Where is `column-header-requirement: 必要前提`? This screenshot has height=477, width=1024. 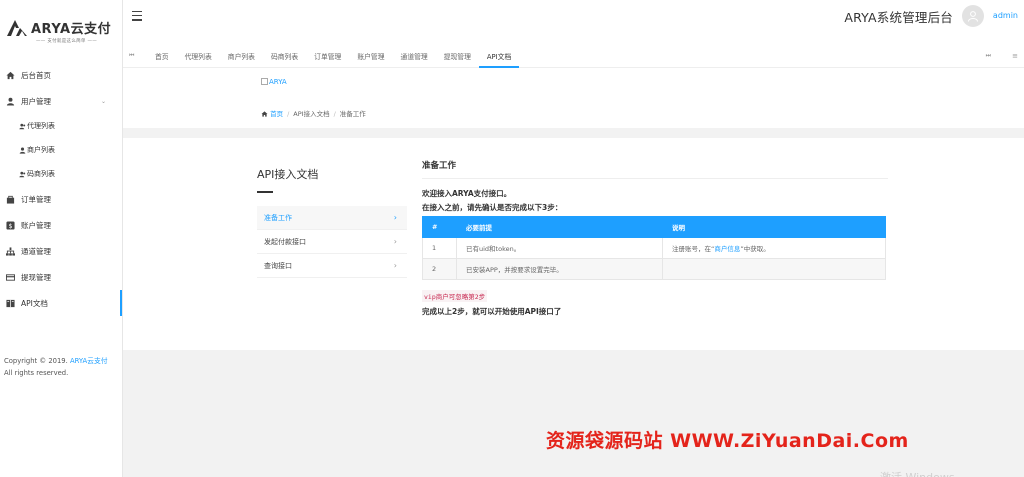
column-header-requirement: 必要前提 is located at coordinates (559, 227).